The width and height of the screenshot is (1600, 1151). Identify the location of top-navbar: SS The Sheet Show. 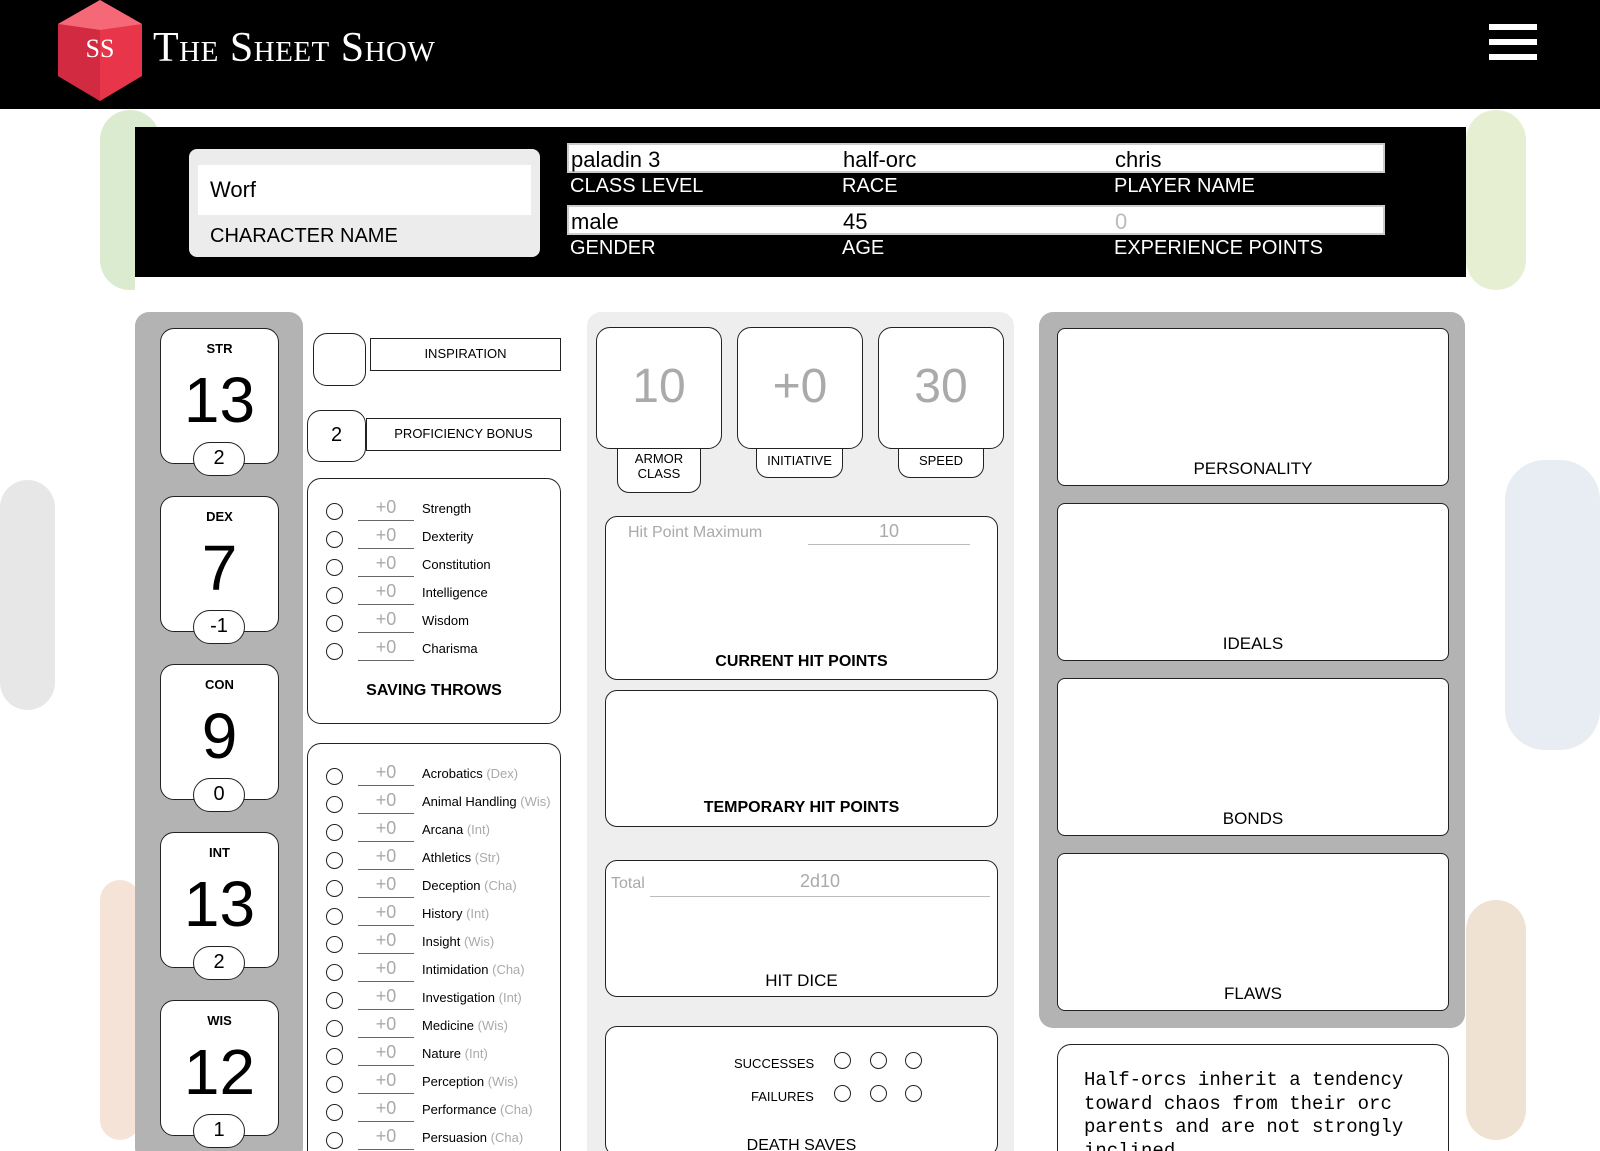
(800, 54).